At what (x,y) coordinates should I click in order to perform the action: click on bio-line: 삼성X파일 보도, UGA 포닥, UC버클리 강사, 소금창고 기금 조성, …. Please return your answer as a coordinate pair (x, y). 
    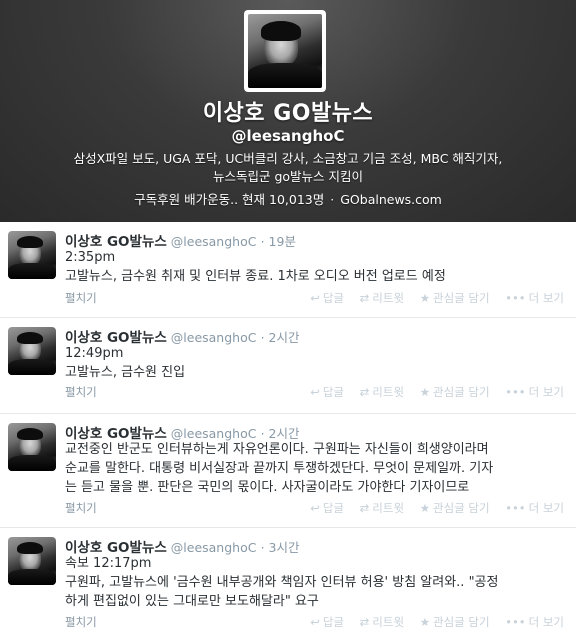
    Looking at the image, I should click on (288, 158).